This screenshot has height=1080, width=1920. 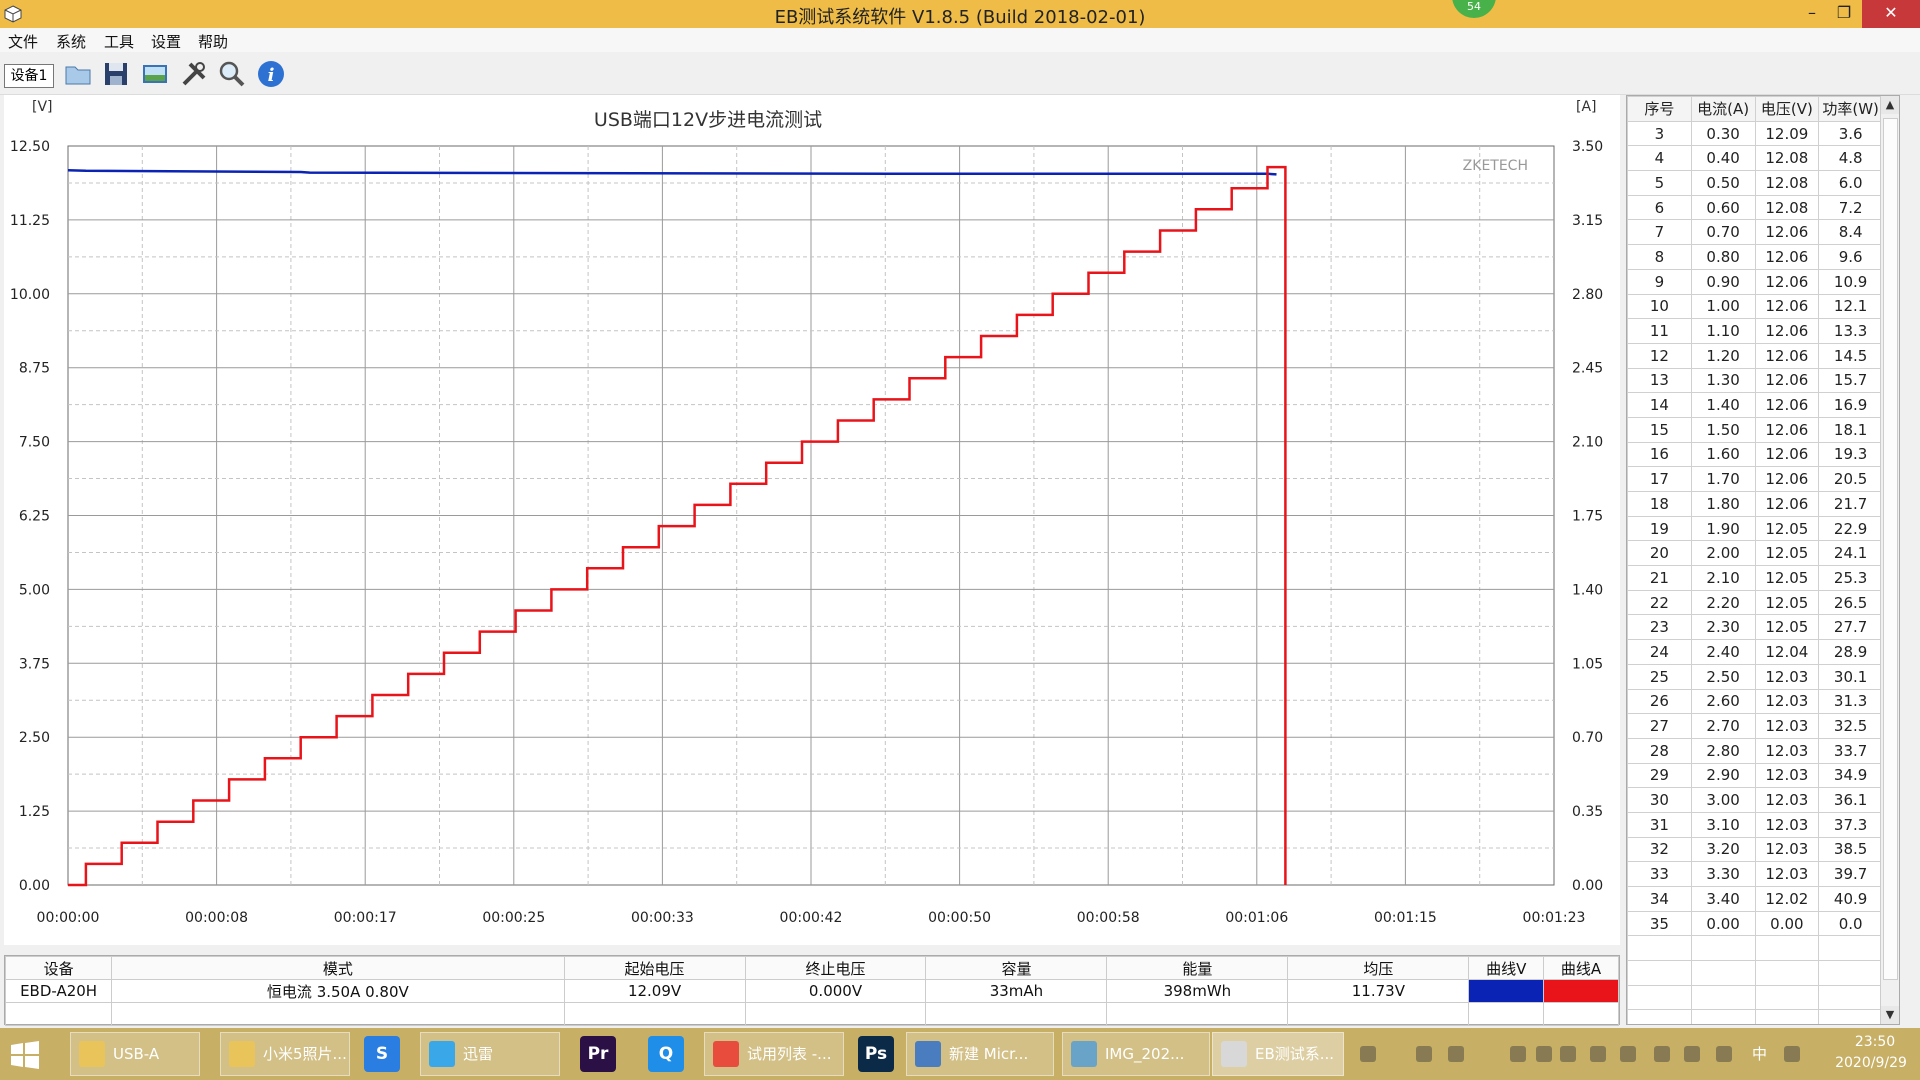 What do you see at coordinates (1581, 968) in the screenshot?
I see `info-header-curve-a: 曲线A` at bounding box center [1581, 968].